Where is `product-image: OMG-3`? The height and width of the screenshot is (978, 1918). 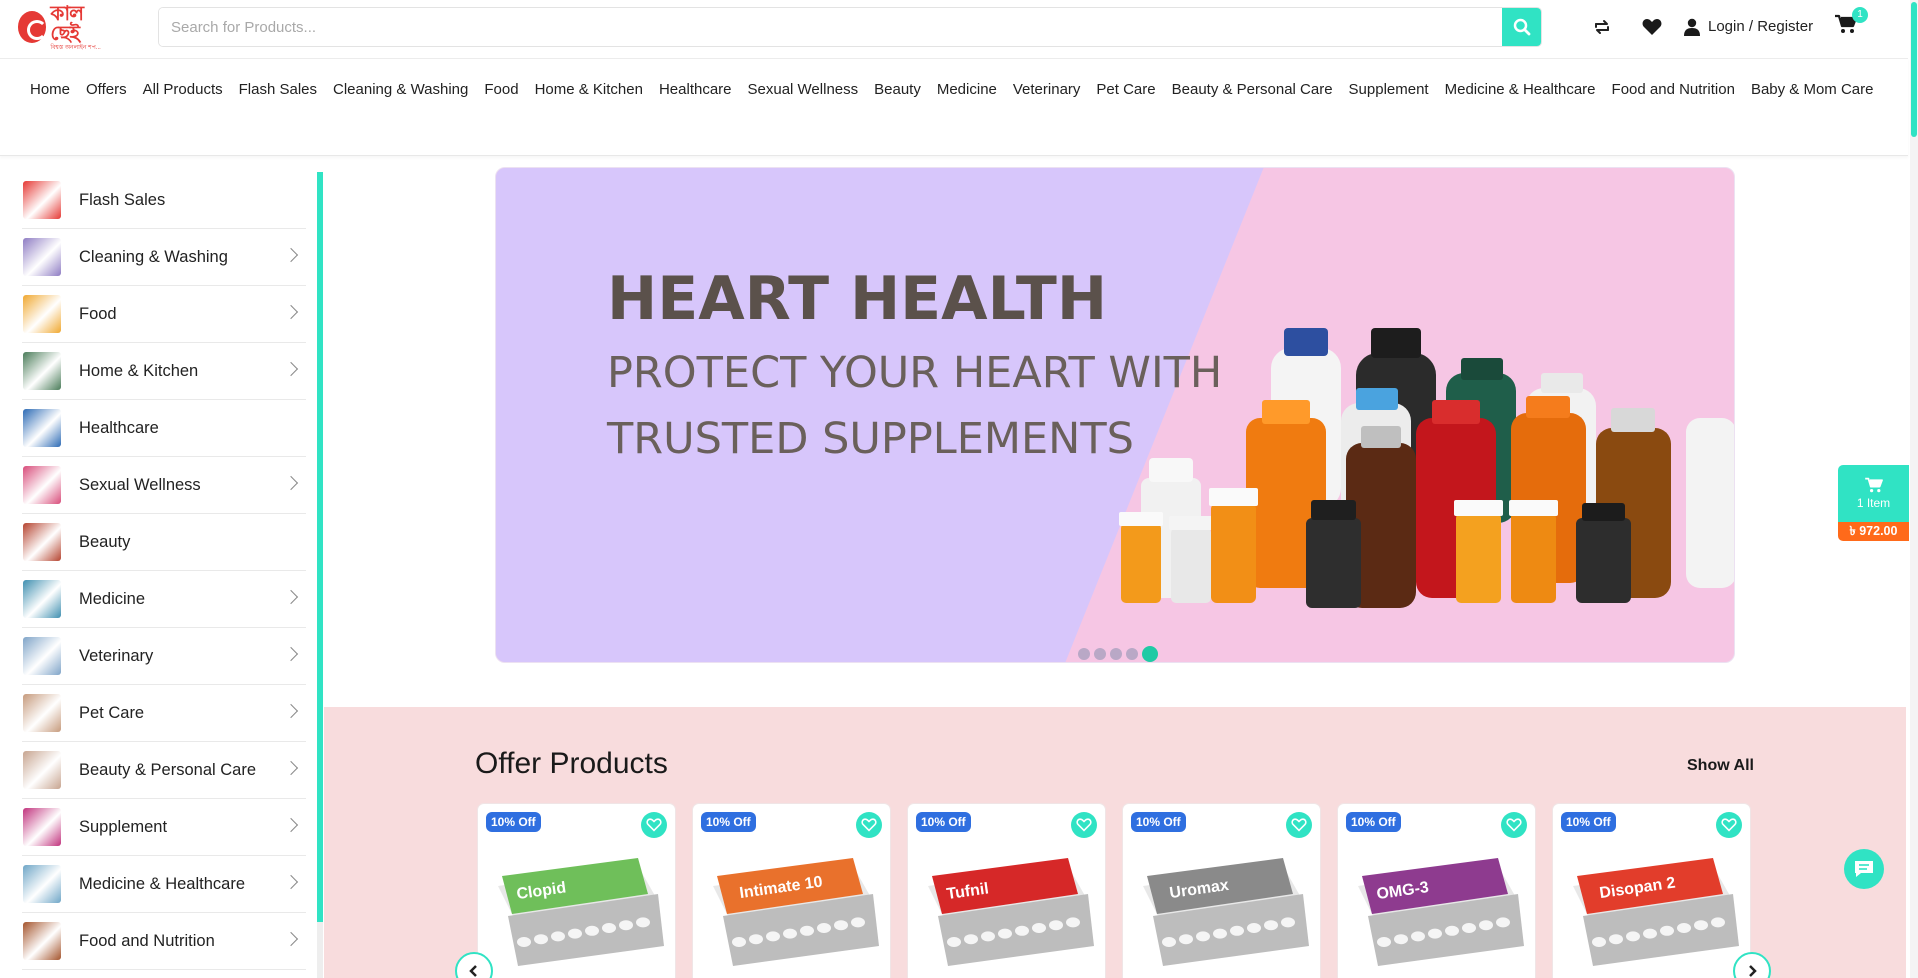
product-image: OMG-3 is located at coordinates (1441, 912).